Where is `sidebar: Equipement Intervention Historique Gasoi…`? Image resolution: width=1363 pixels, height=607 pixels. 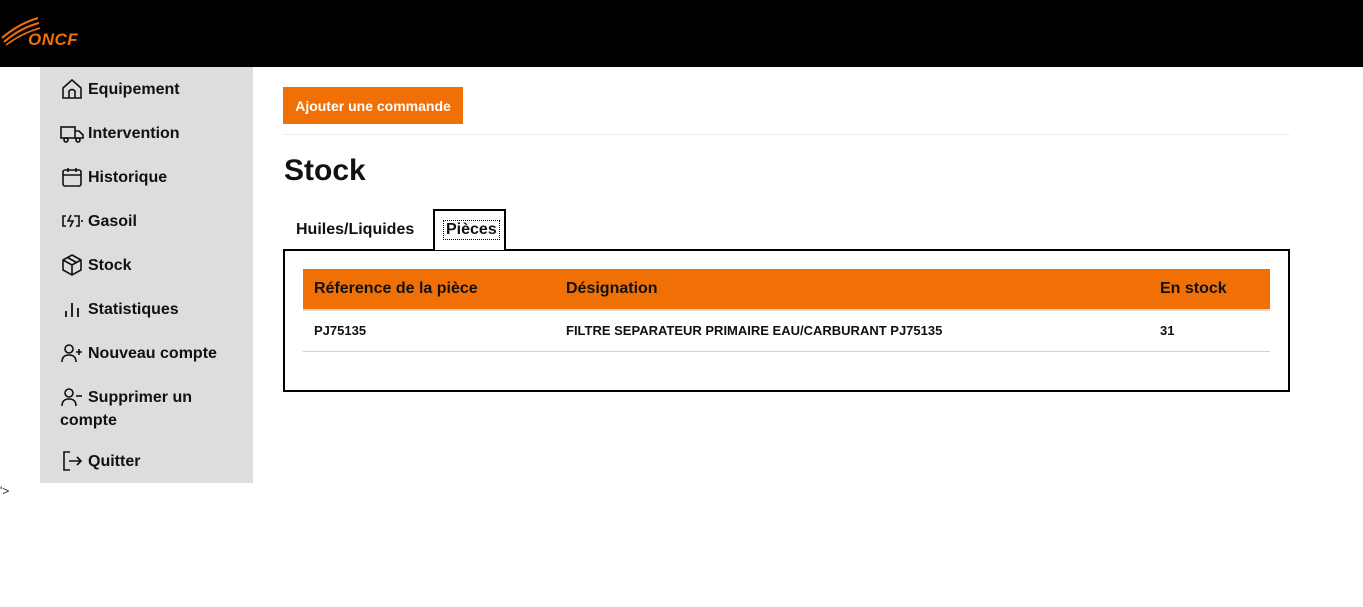
sidebar: Equipement Intervention Historique Gasoi… is located at coordinates (146, 275).